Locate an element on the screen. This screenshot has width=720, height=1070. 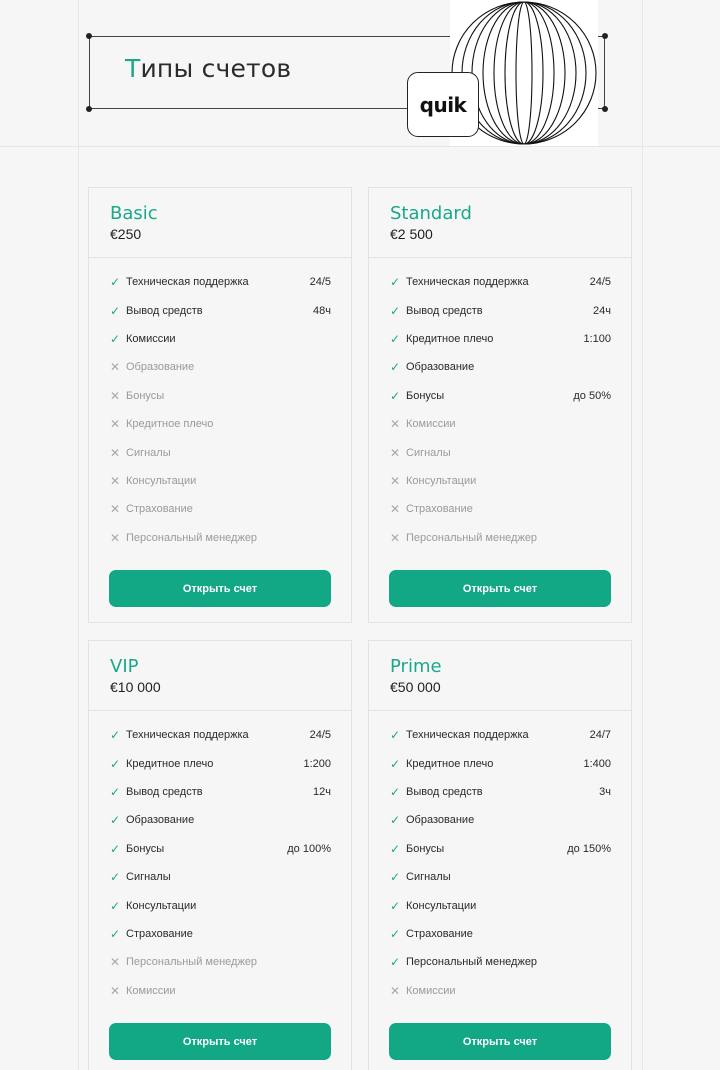
card-price: €250 is located at coordinates (126, 234).